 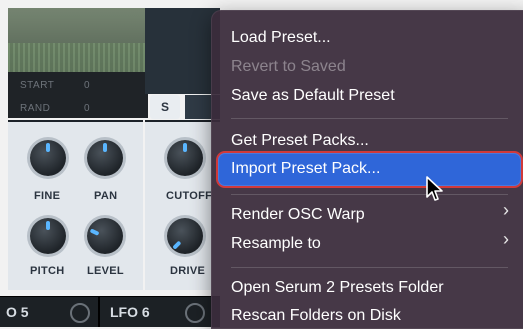 What do you see at coordinates (47, 271) in the screenshot?
I see `pitch-label: PITCH` at bounding box center [47, 271].